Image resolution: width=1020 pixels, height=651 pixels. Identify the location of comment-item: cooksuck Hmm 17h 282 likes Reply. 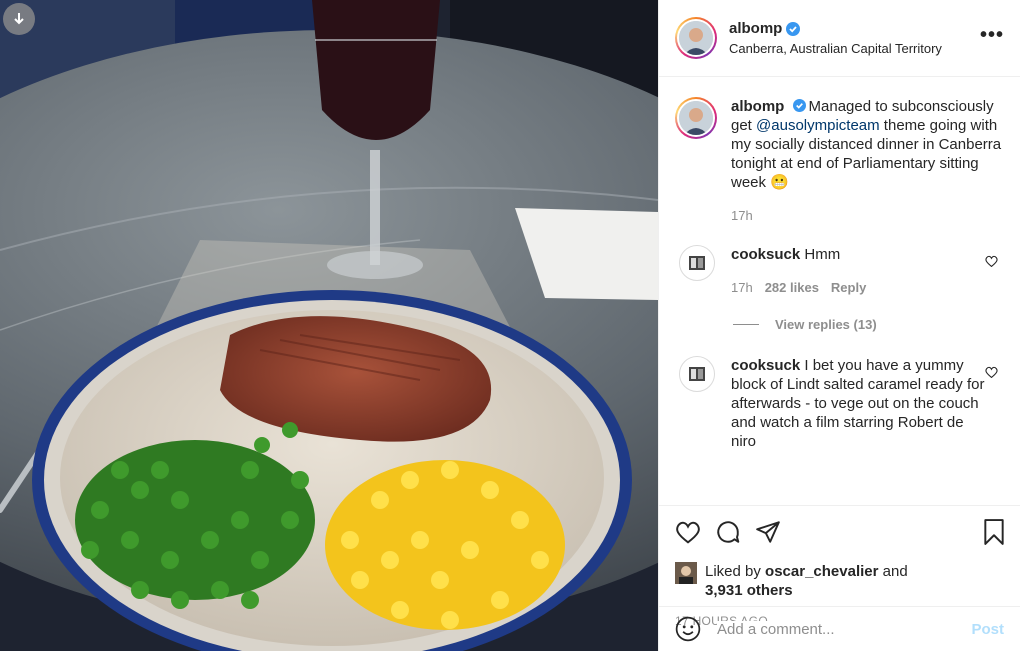
(839, 271).